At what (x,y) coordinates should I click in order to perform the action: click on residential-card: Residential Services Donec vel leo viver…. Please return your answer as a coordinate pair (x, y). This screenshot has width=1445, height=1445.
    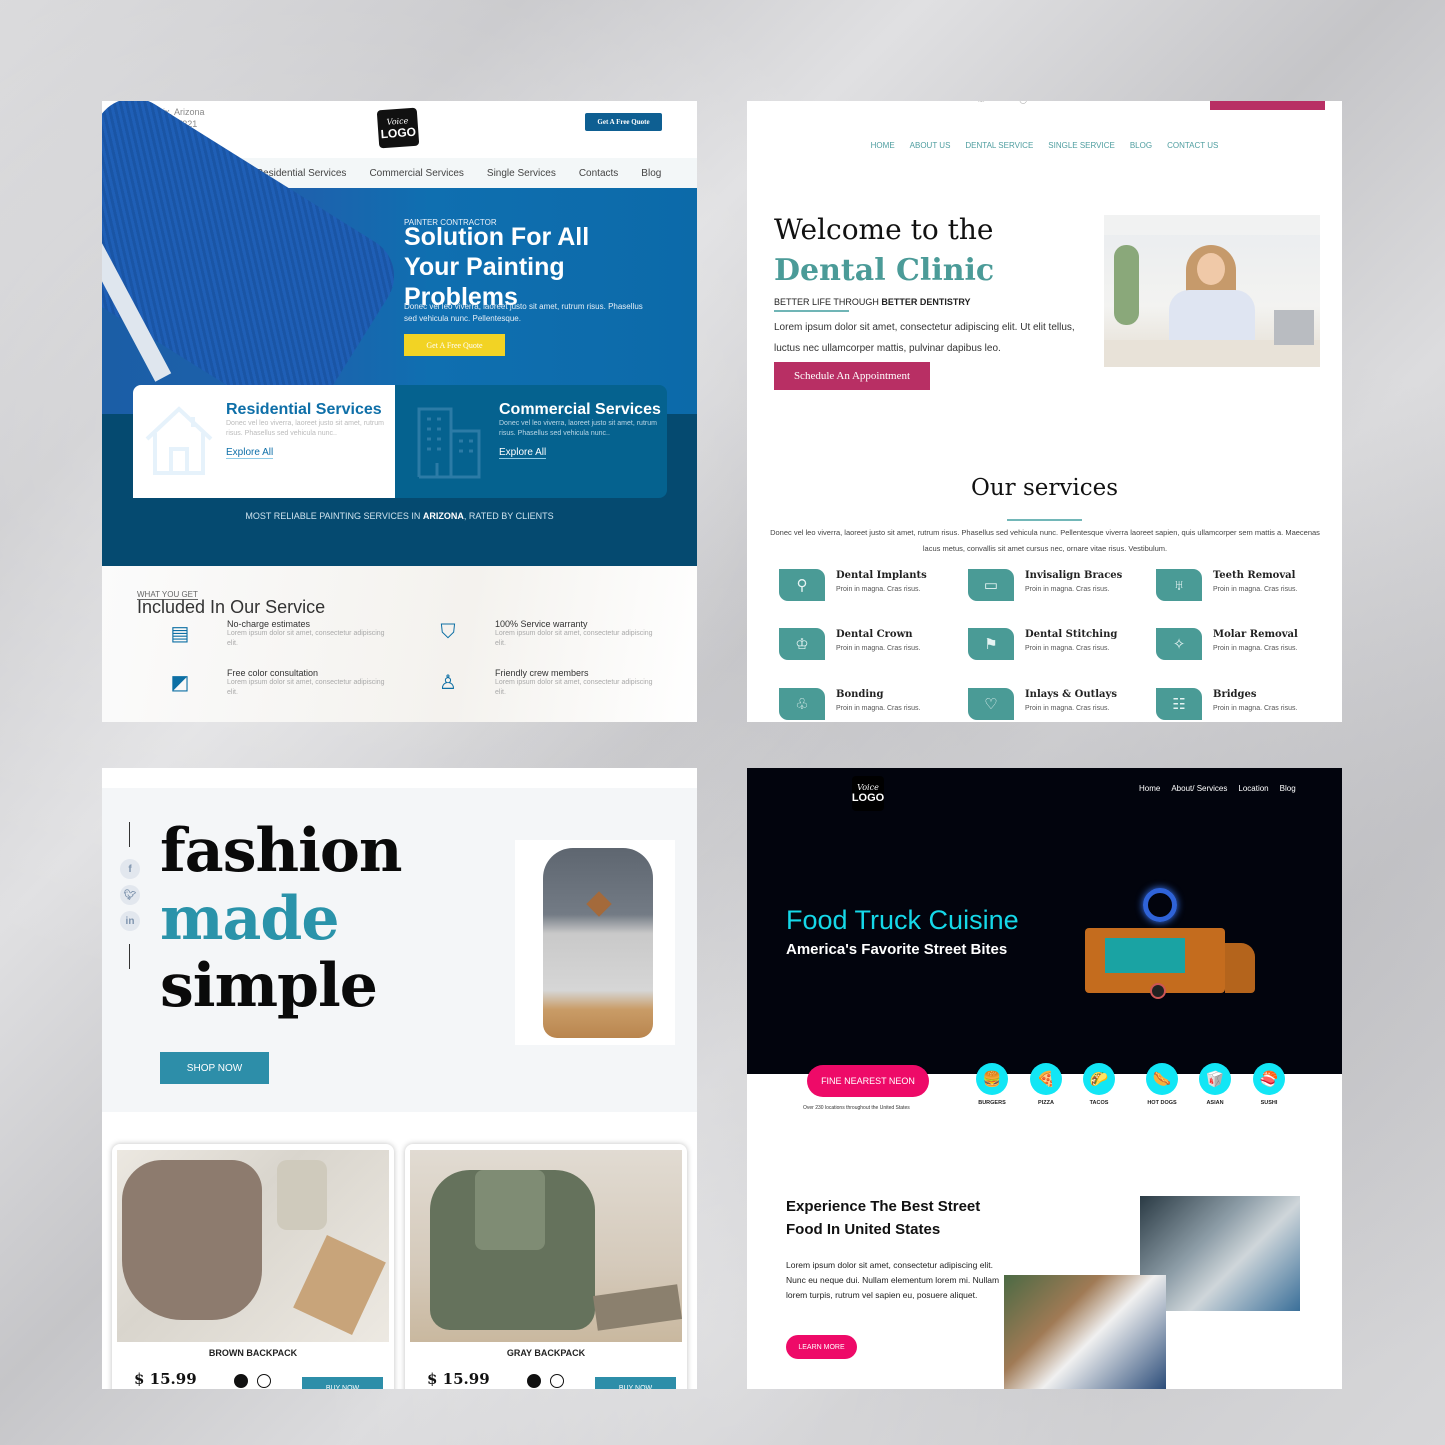
    Looking at the image, I should click on (264, 441).